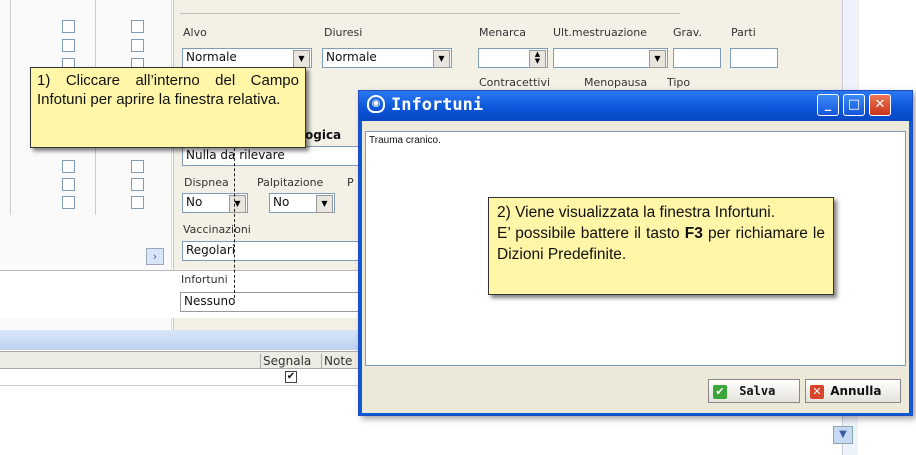  I want to click on save-button: ✔ Salva, so click(754, 391).